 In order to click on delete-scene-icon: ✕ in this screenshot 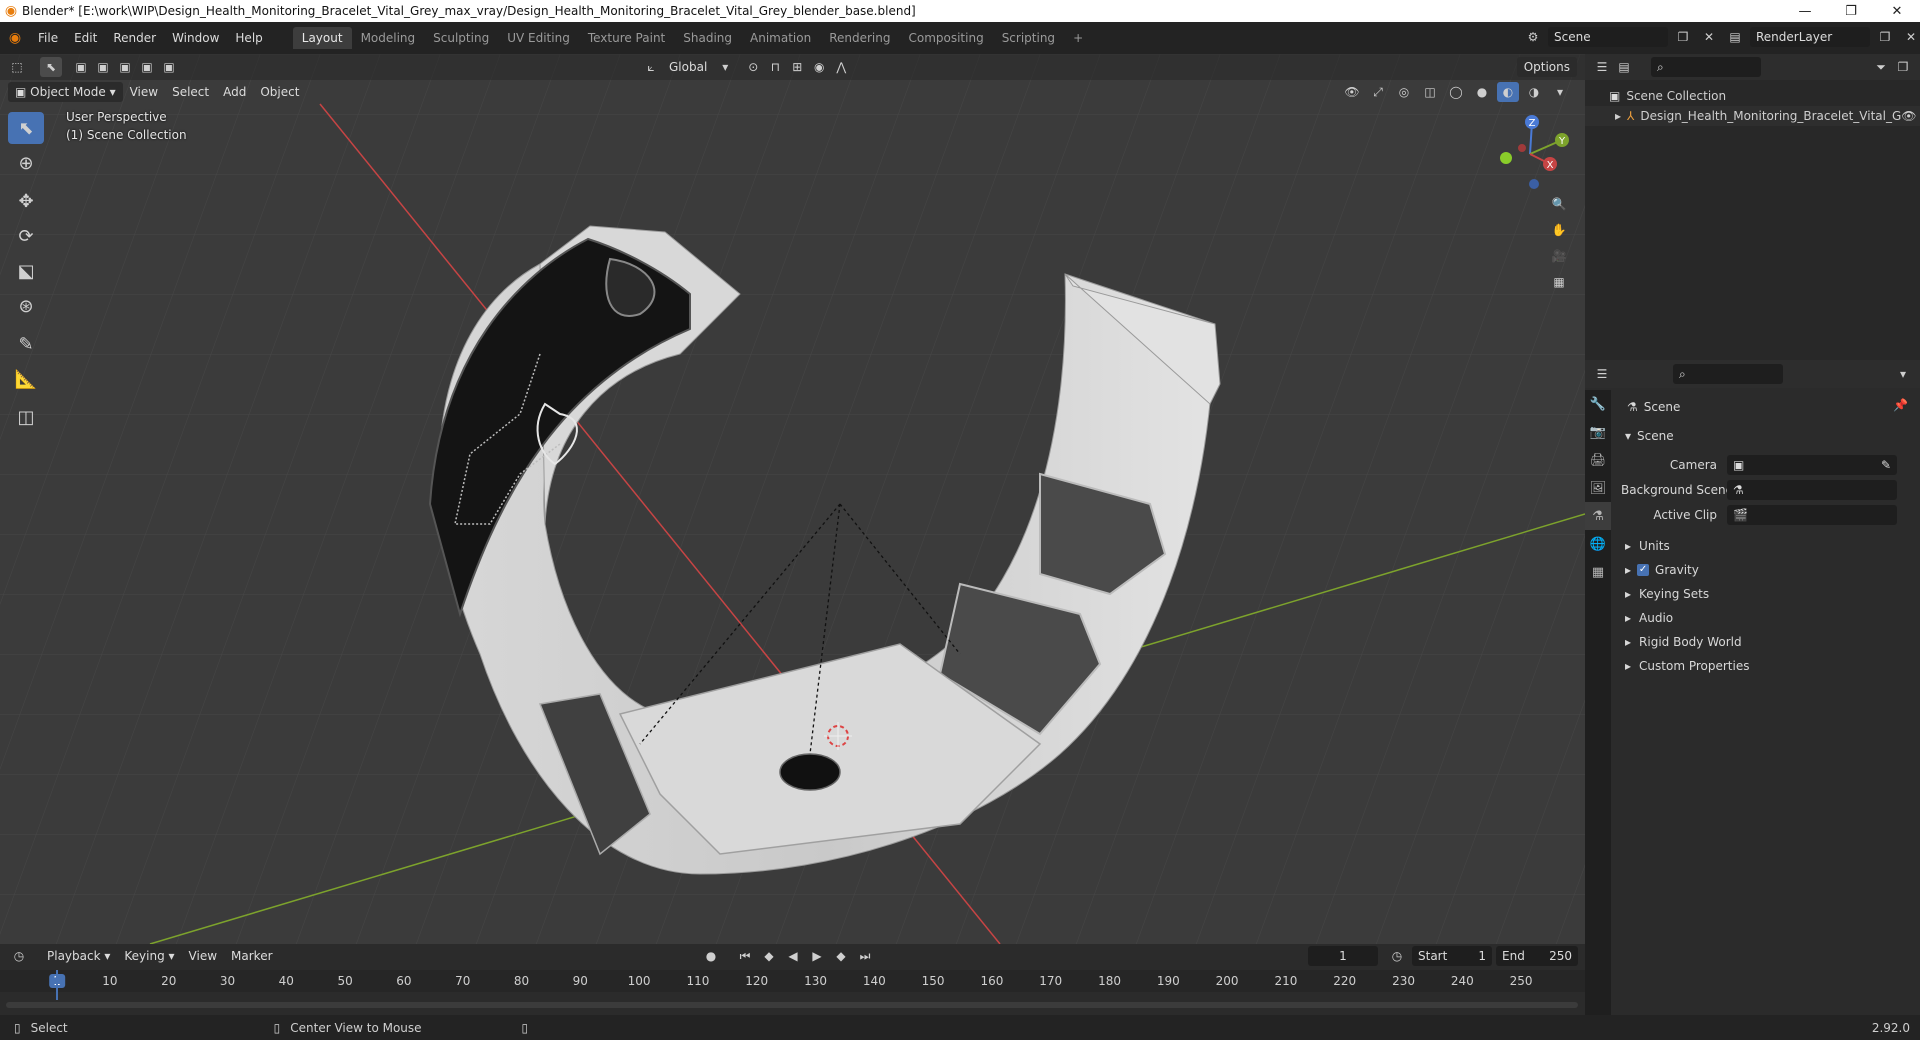, I will do `click(1709, 37)`.